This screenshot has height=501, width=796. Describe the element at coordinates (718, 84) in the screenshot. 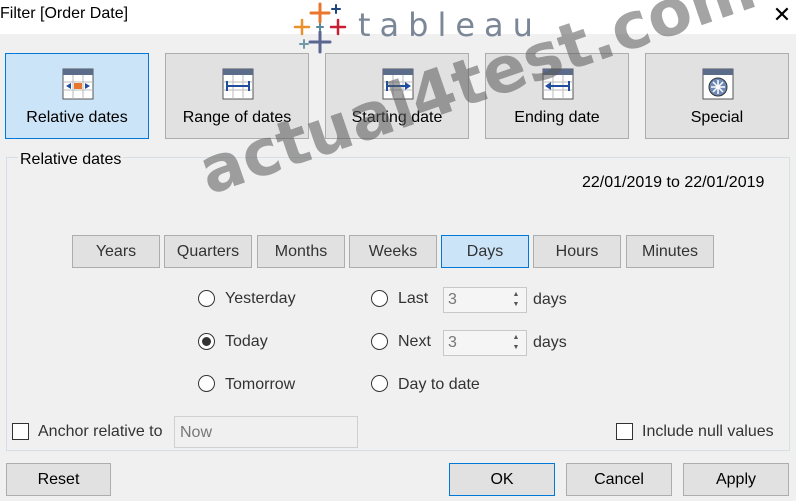

I see `special-icon` at that location.